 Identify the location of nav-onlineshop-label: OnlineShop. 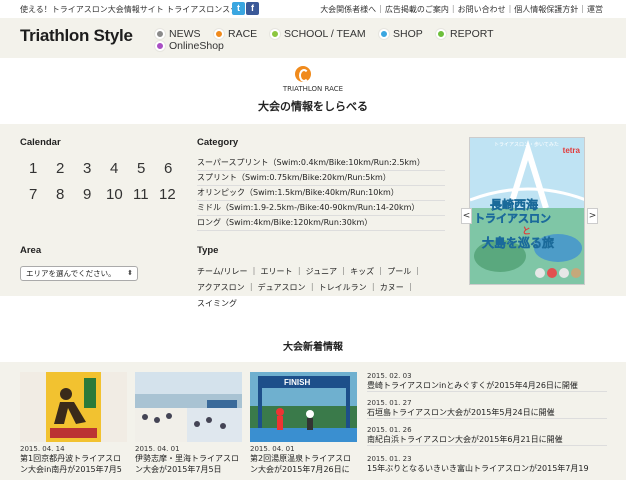
(196, 46).